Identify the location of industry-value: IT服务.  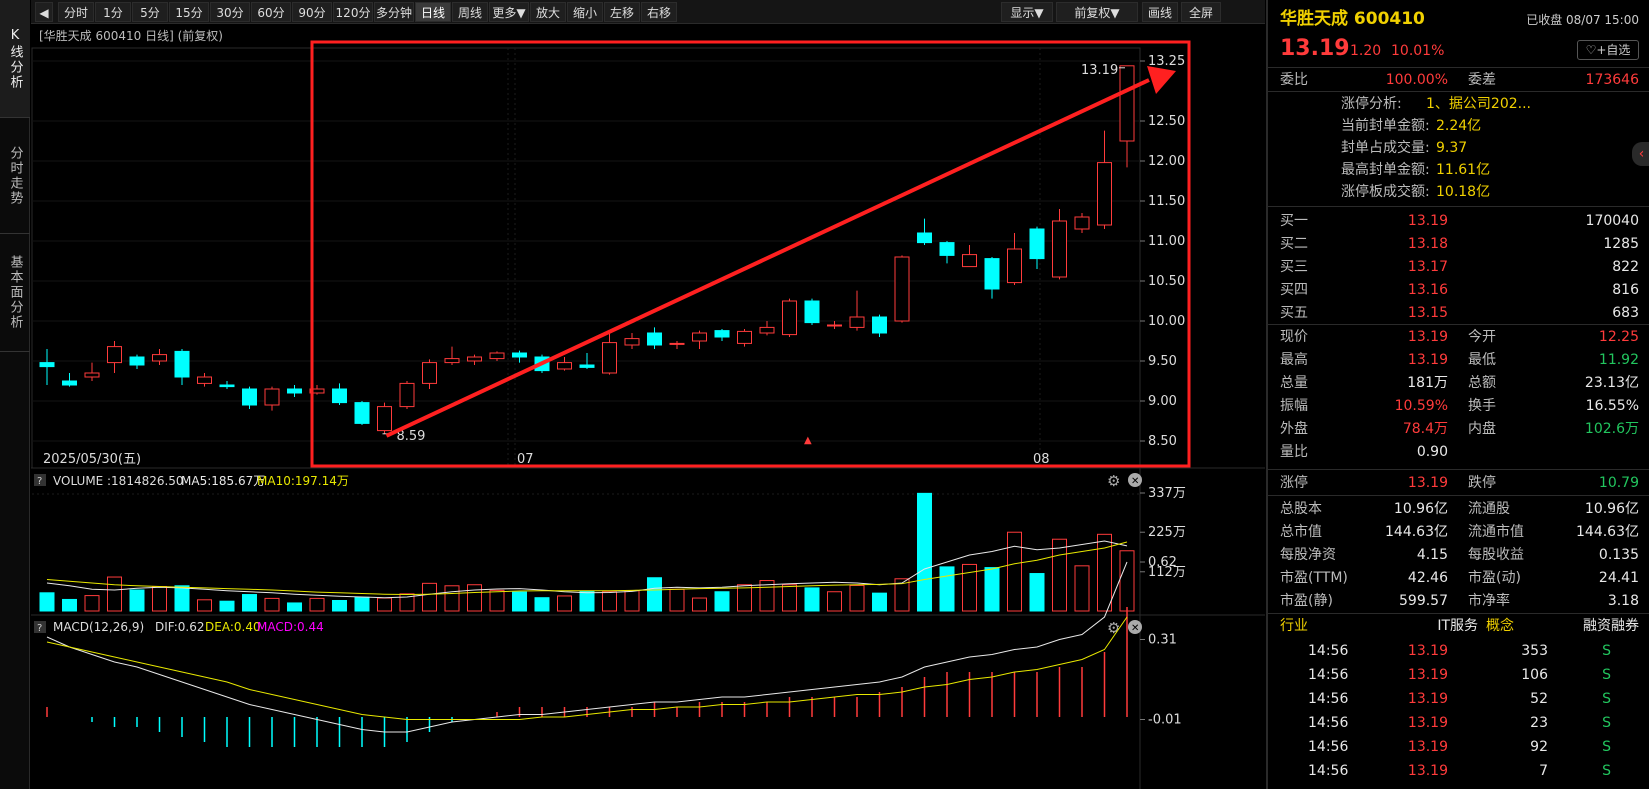
(1438, 626).